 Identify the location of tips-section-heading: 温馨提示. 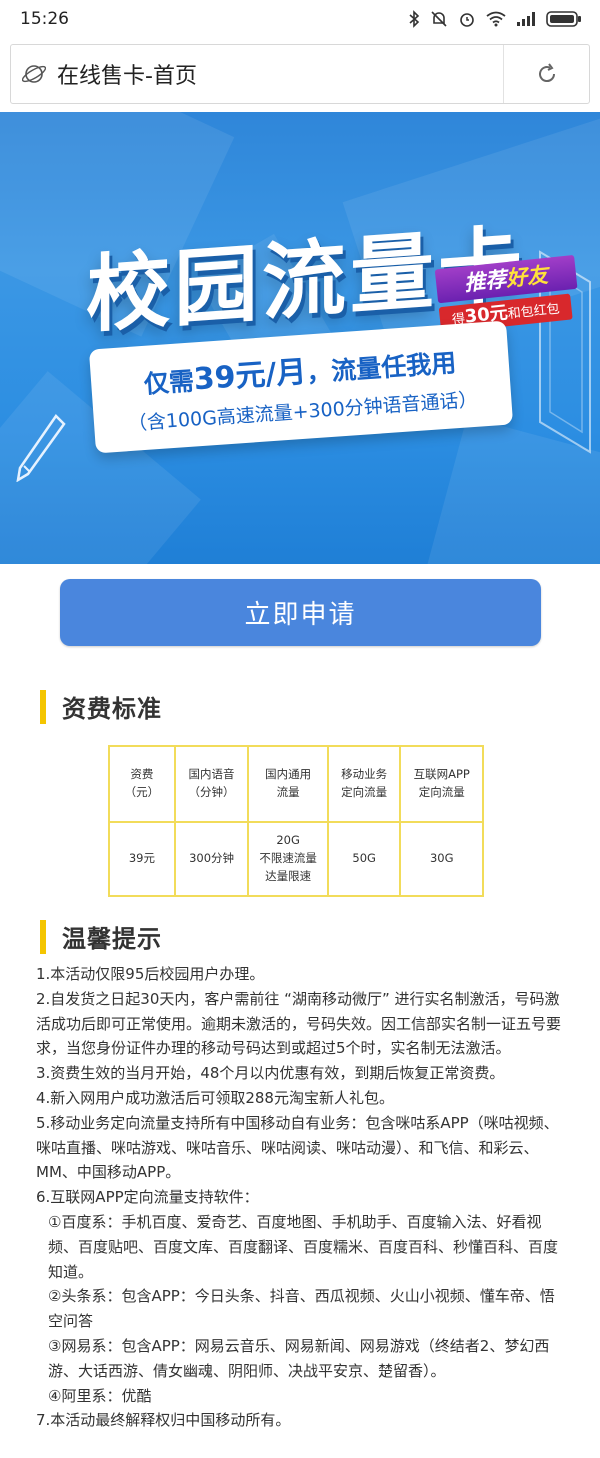
(101, 936).